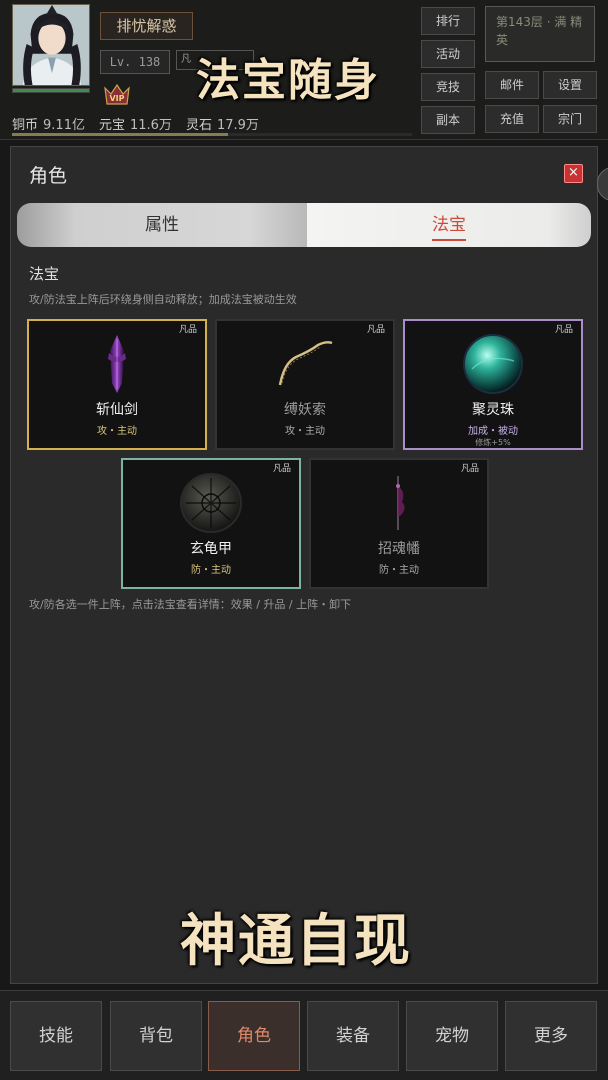 This screenshot has width=608, height=1080. I want to click on treasure-card-spirit-orb: 凡品 聚灵珠 加成・被动 修炼+5%, so click(493, 384).